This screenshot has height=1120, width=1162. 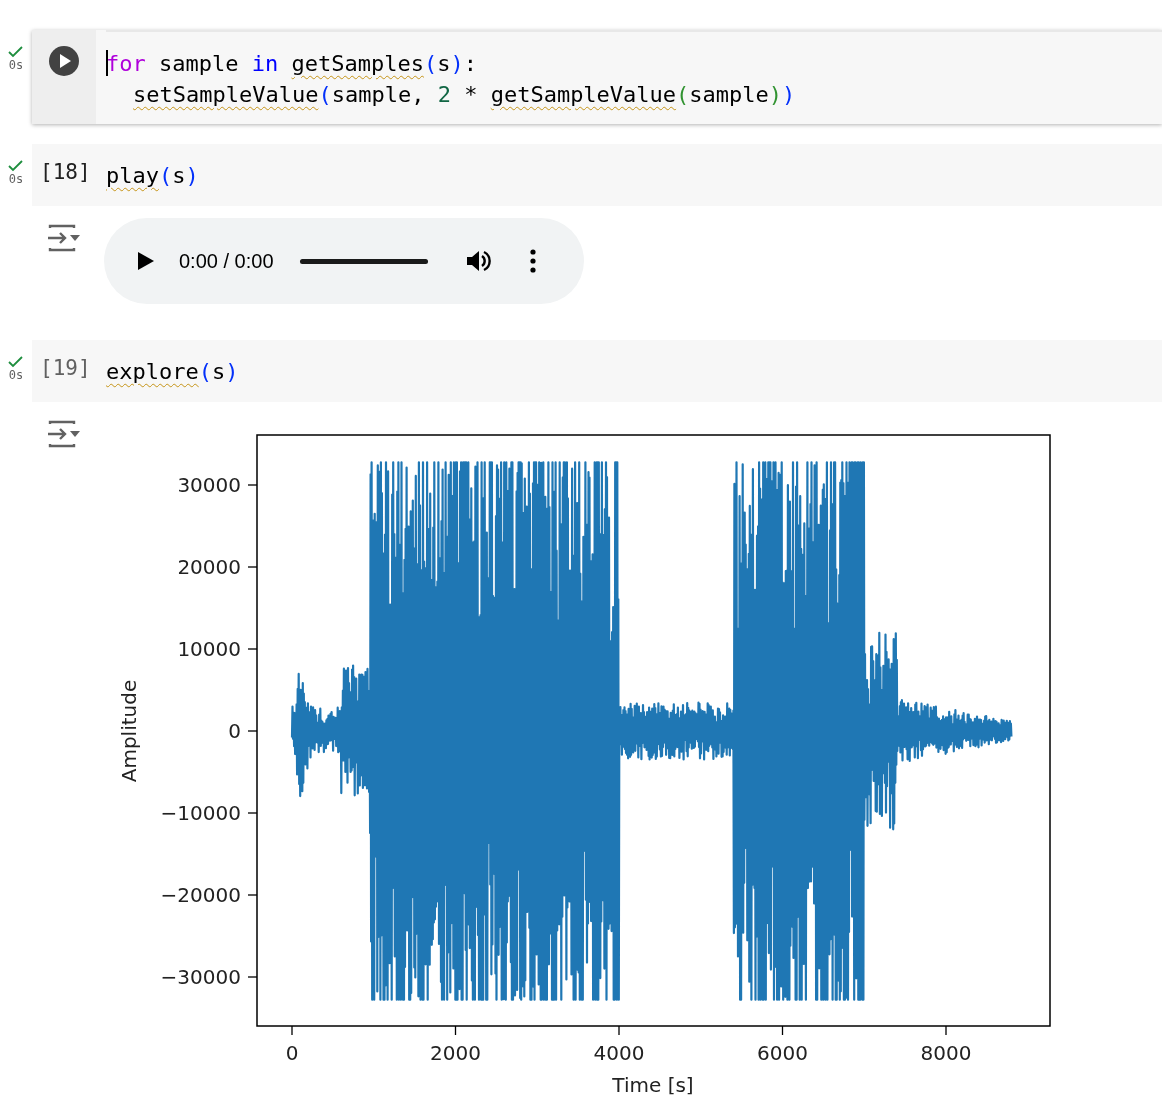 What do you see at coordinates (129, 731) in the screenshot?
I see `y-axis-label: Amplitude` at bounding box center [129, 731].